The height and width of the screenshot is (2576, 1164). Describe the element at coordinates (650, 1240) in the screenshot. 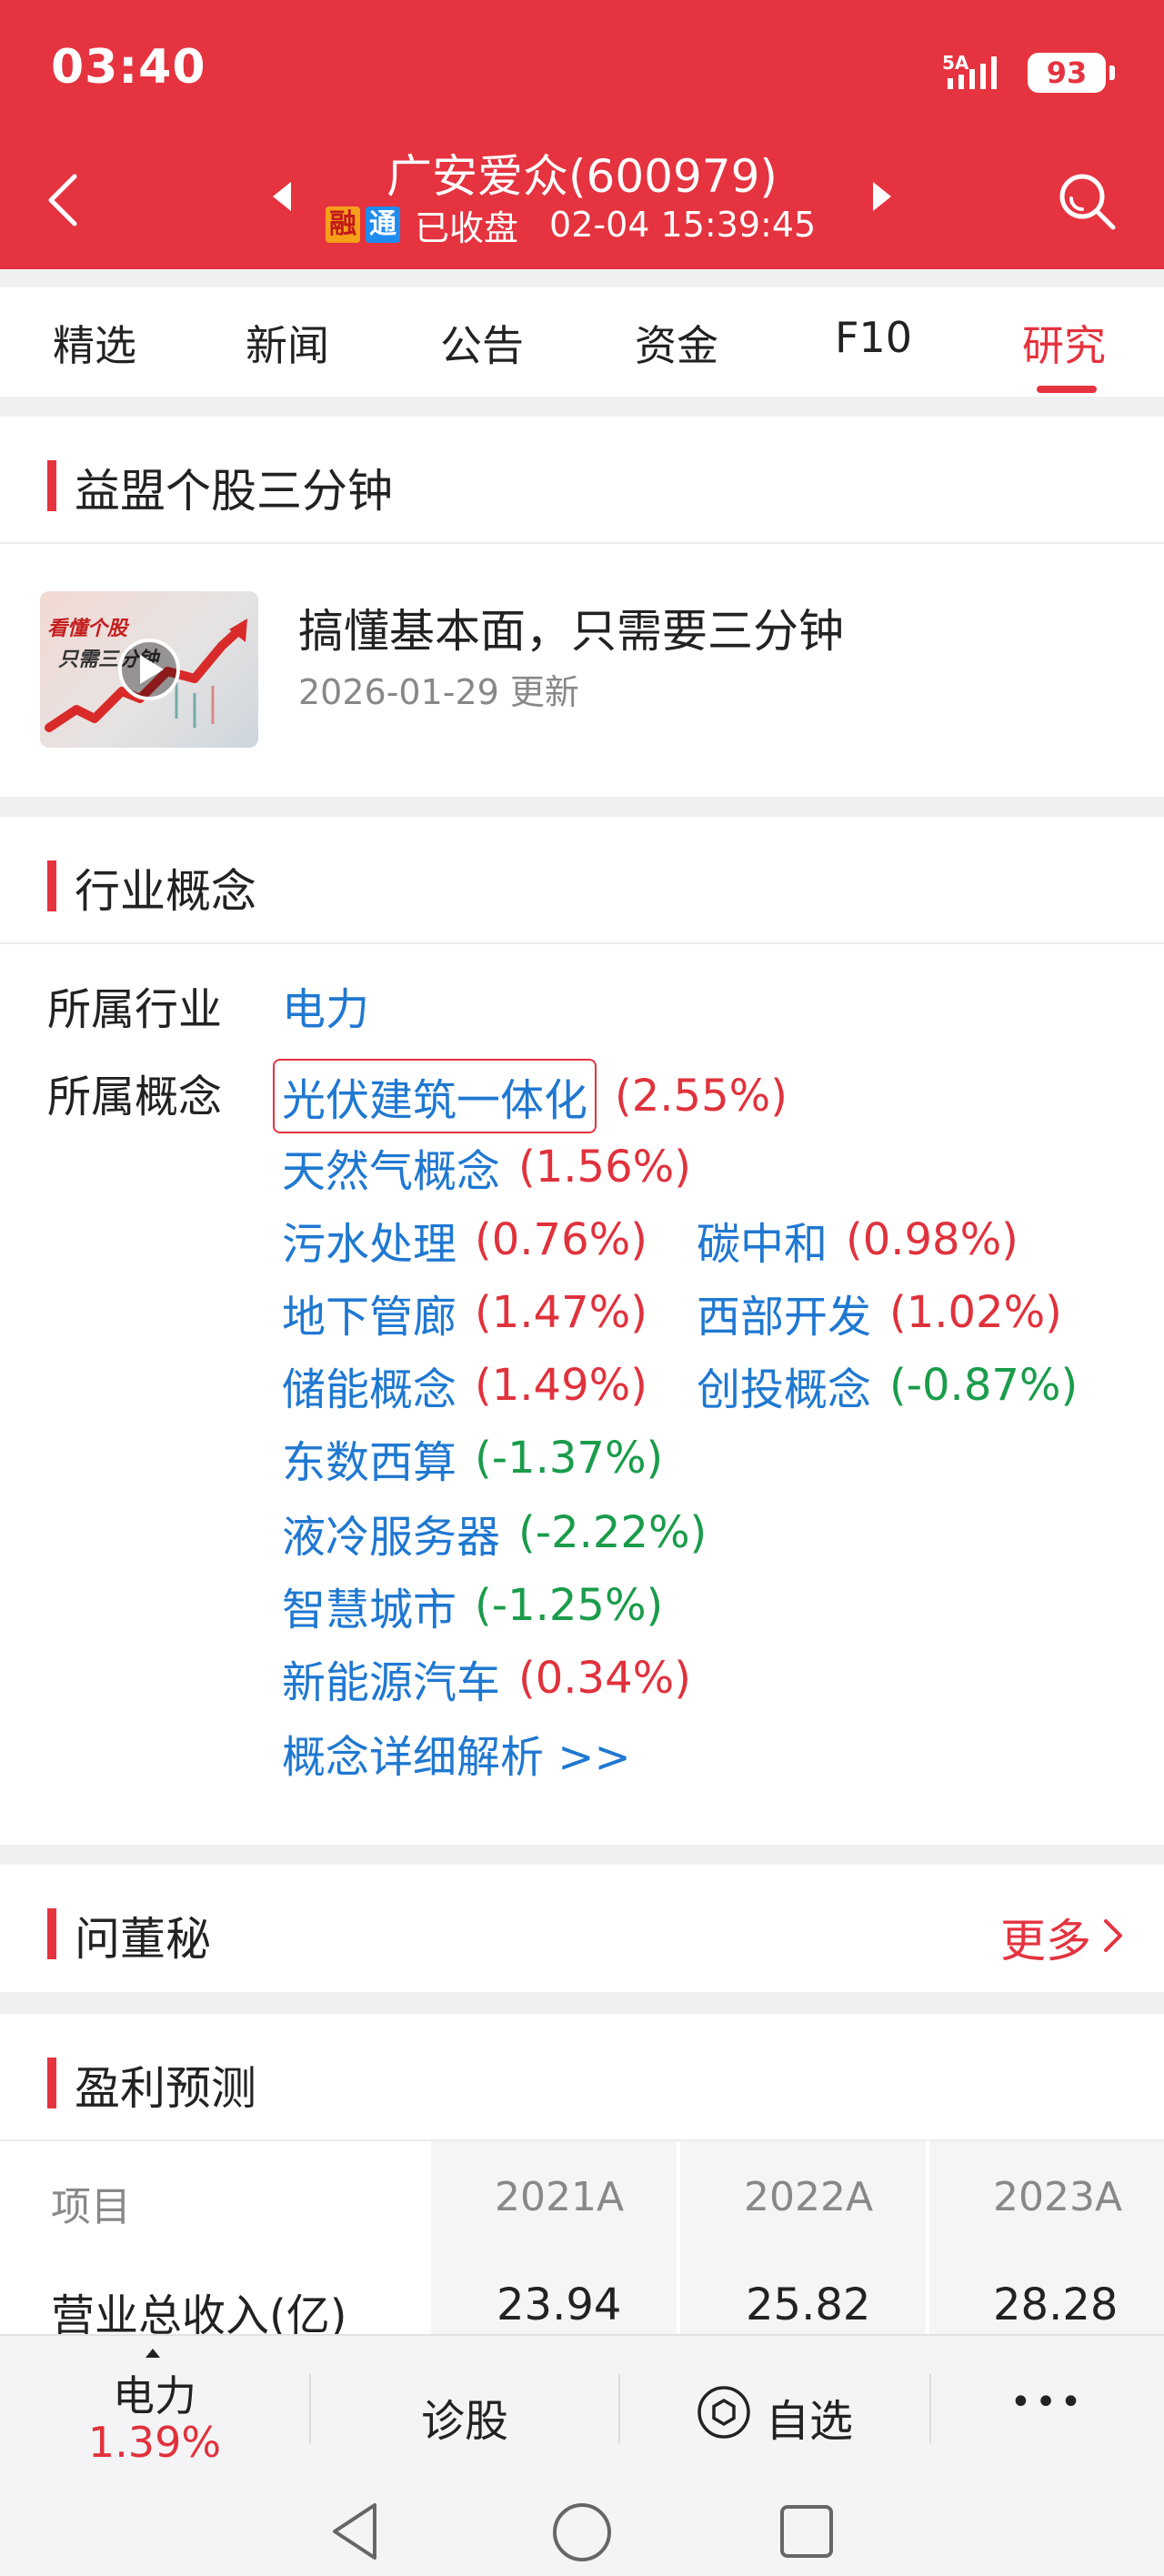

I see `concept-row-3: 污水处理 (0.76%) 碳中和 (0.98%)` at that location.